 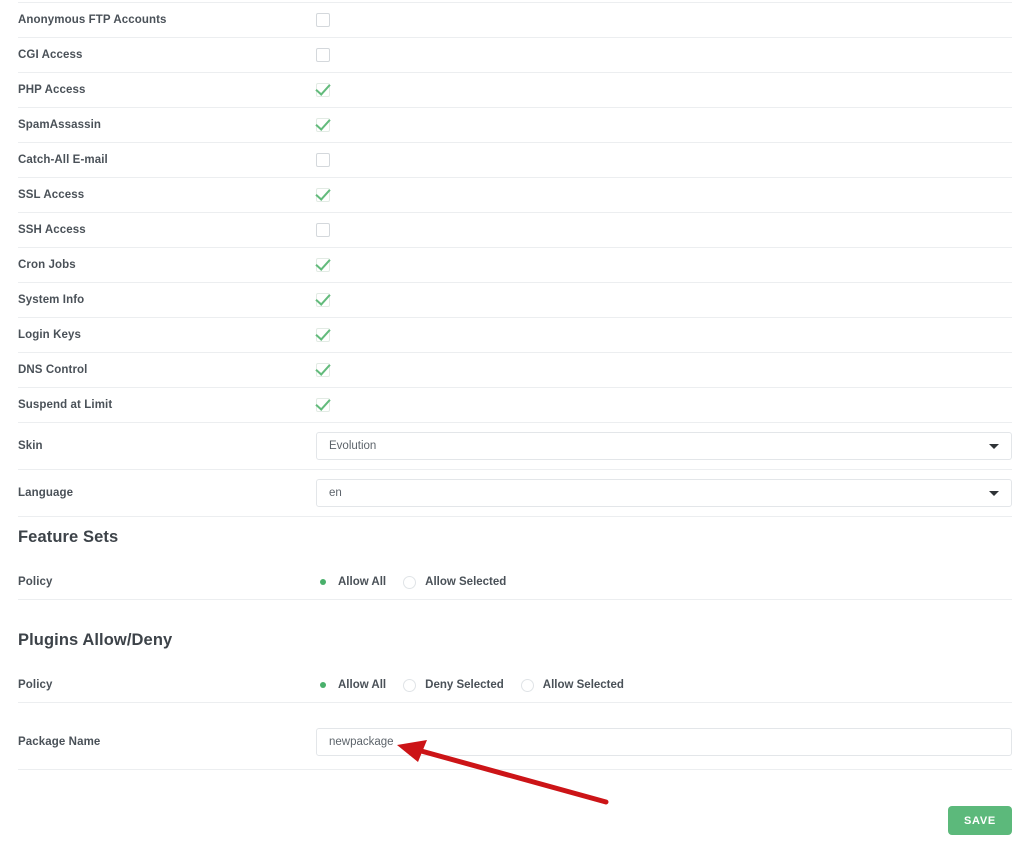 I want to click on feature-label: DNS Control, so click(x=53, y=370).